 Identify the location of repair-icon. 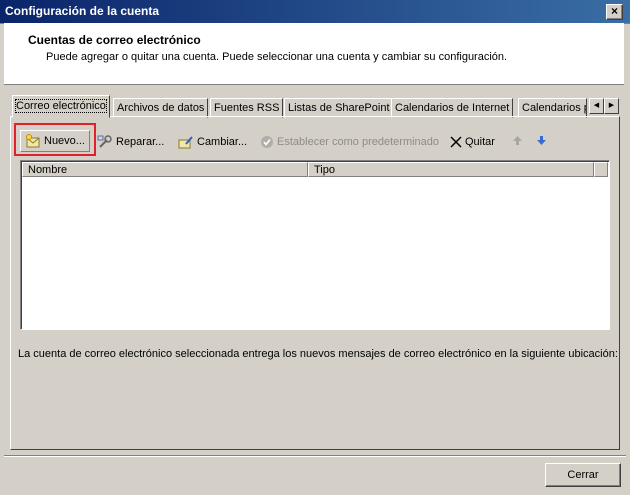
(104, 141).